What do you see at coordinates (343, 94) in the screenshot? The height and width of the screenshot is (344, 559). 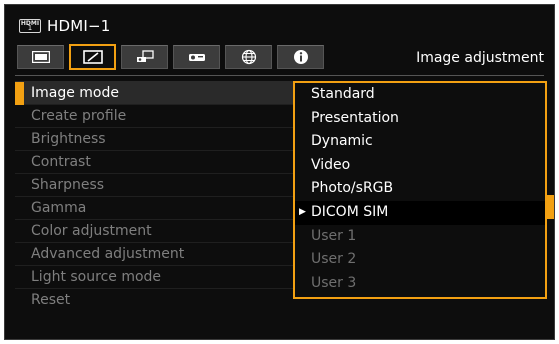 I see `option-label: Standard` at bounding box center [343, 94].